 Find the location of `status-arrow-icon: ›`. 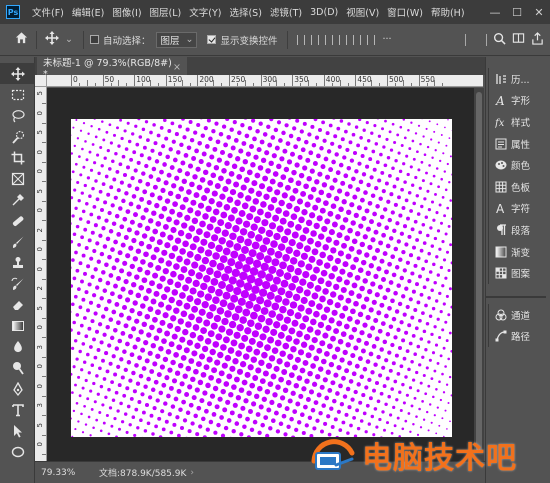

status-arrow-icon: › is located at coordinates (192, 473).